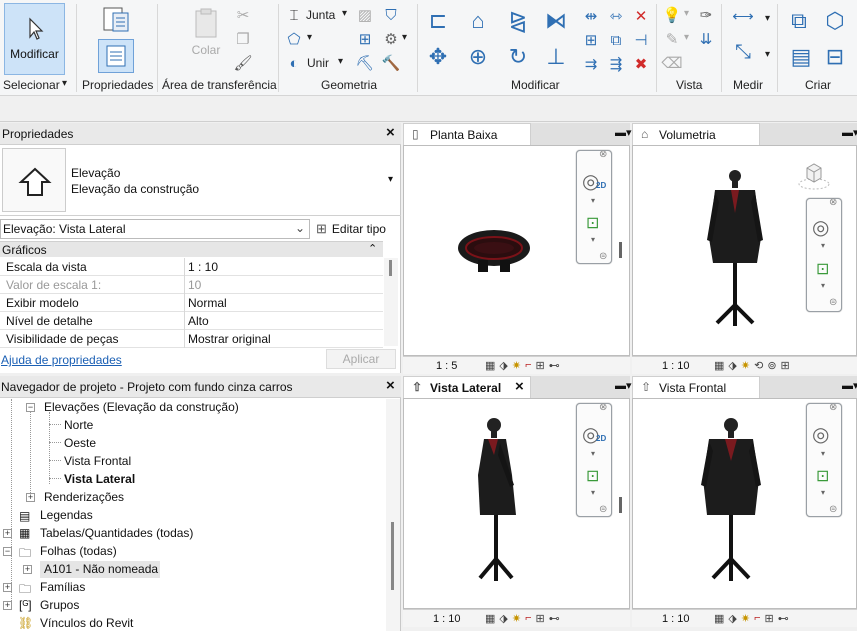  I want to click on properties-button, so click(116, 56).